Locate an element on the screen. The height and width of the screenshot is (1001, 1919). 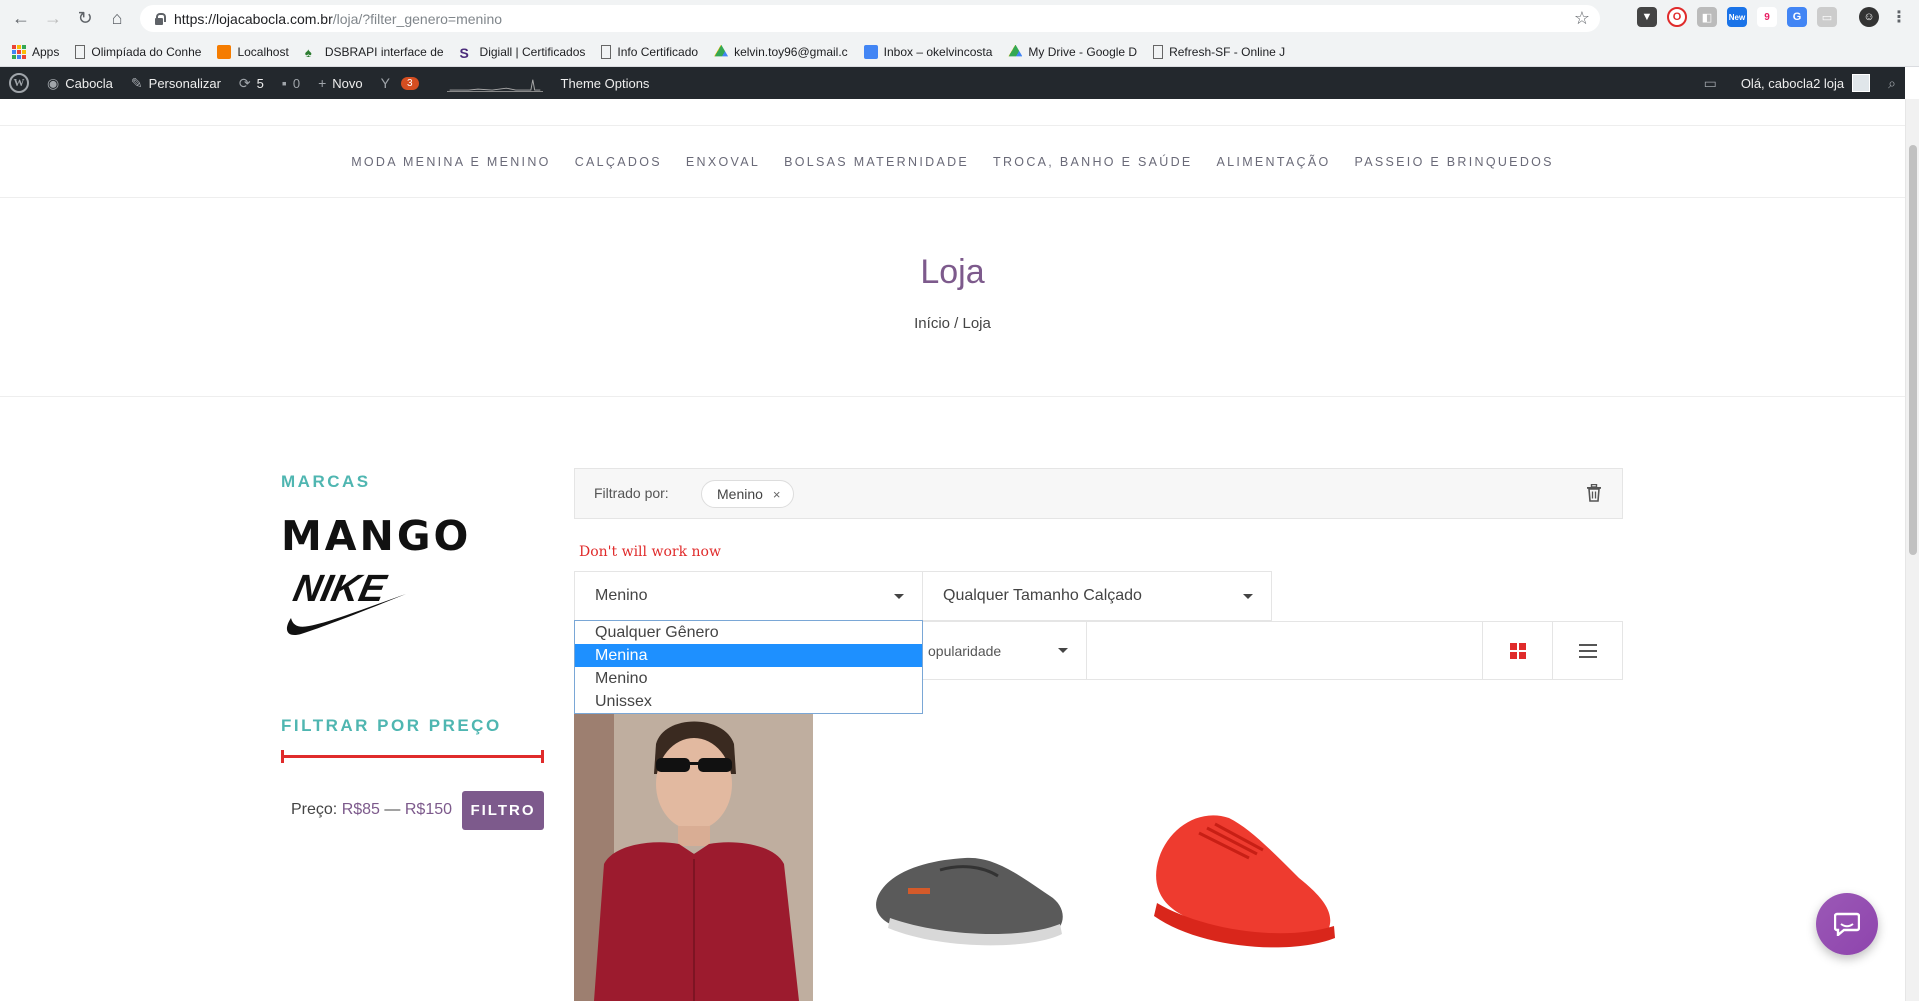
nav-item-moda: MODA MENINA E MENINO is located at coordinates (451, 162).